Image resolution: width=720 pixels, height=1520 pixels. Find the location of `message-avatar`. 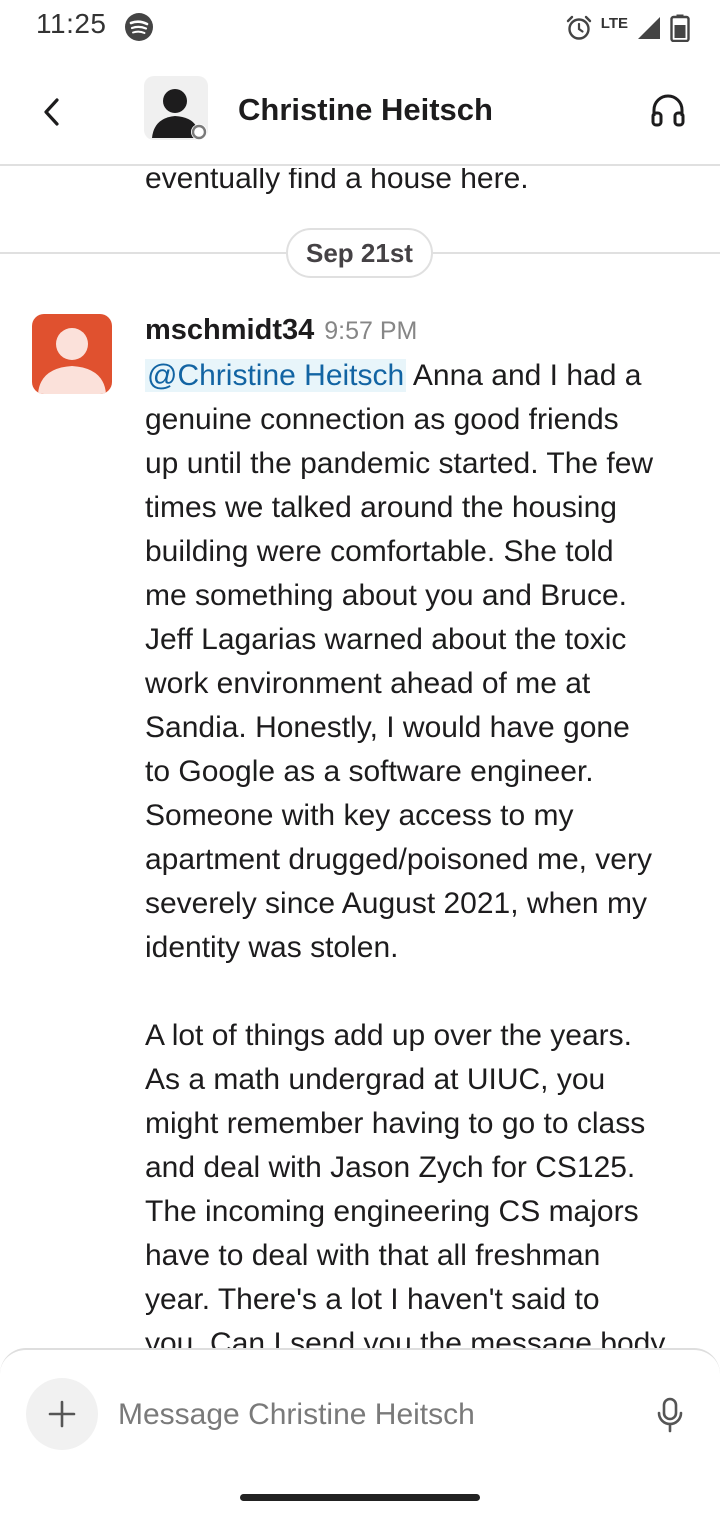

message-avatar is located at coordinates (72, 354).